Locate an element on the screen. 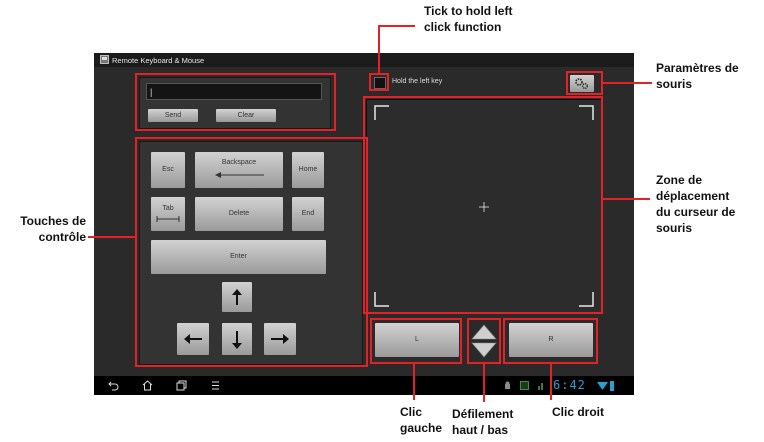  label-clic-gauche: Clic gauche is located at coordinates (421, 420).